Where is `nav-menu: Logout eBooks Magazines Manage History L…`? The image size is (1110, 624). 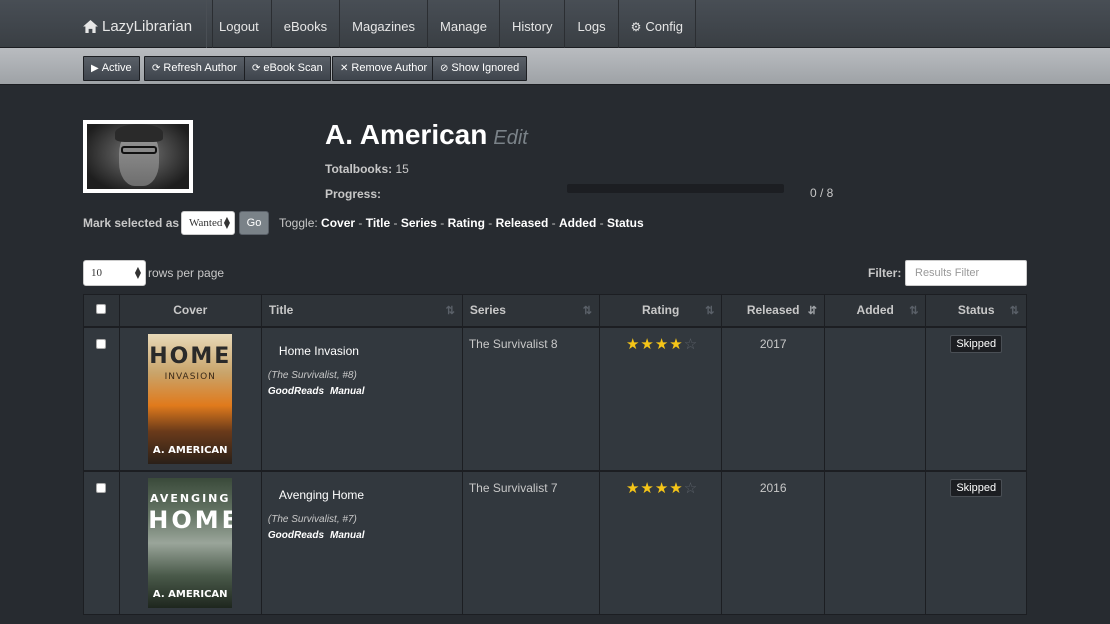
nav-menu: Logout eBooks Magazines Manage History L… is located at coordinates (451, 24).